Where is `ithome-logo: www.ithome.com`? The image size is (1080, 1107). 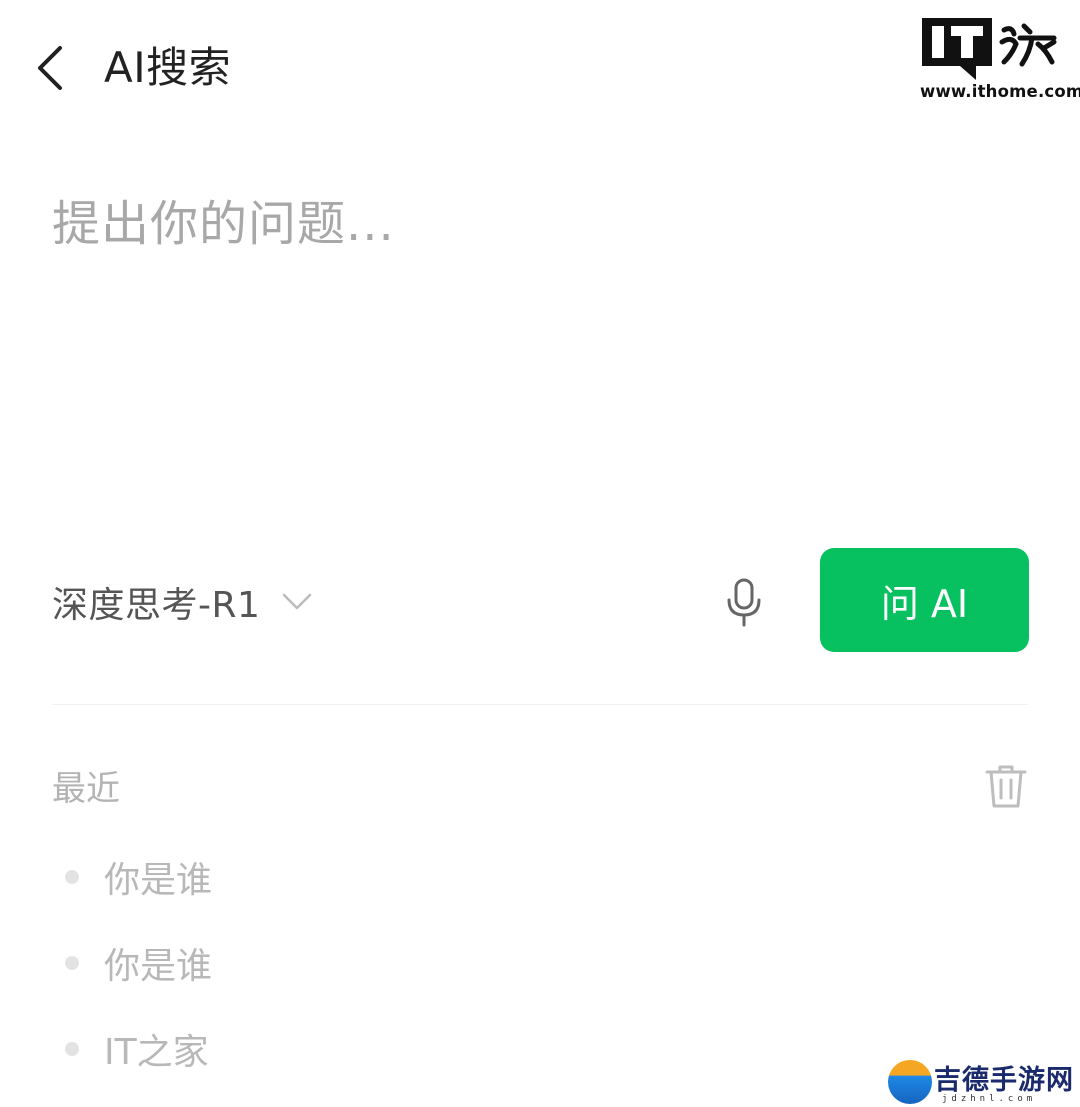
ithome-logo: www.ithome.com is located at coordinates (1000, 61).